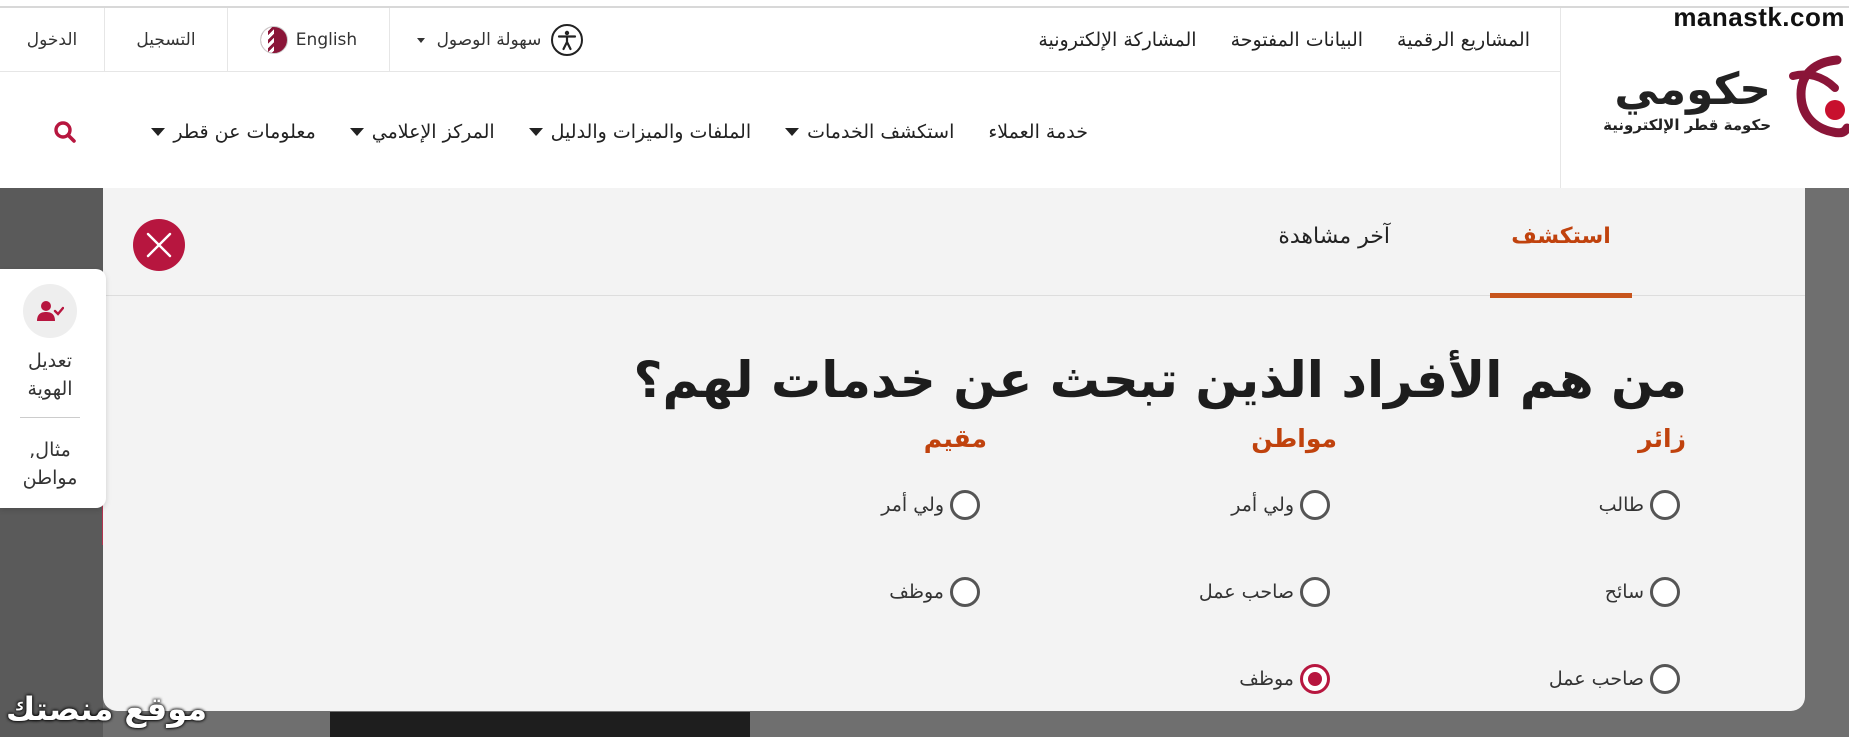 The height and width of the screenshot is (737, 1849). What do you see at coordinates (955, 438) in the screenshot?
I see `group-title-resident: مقيم` at bounding box center [955, 438].